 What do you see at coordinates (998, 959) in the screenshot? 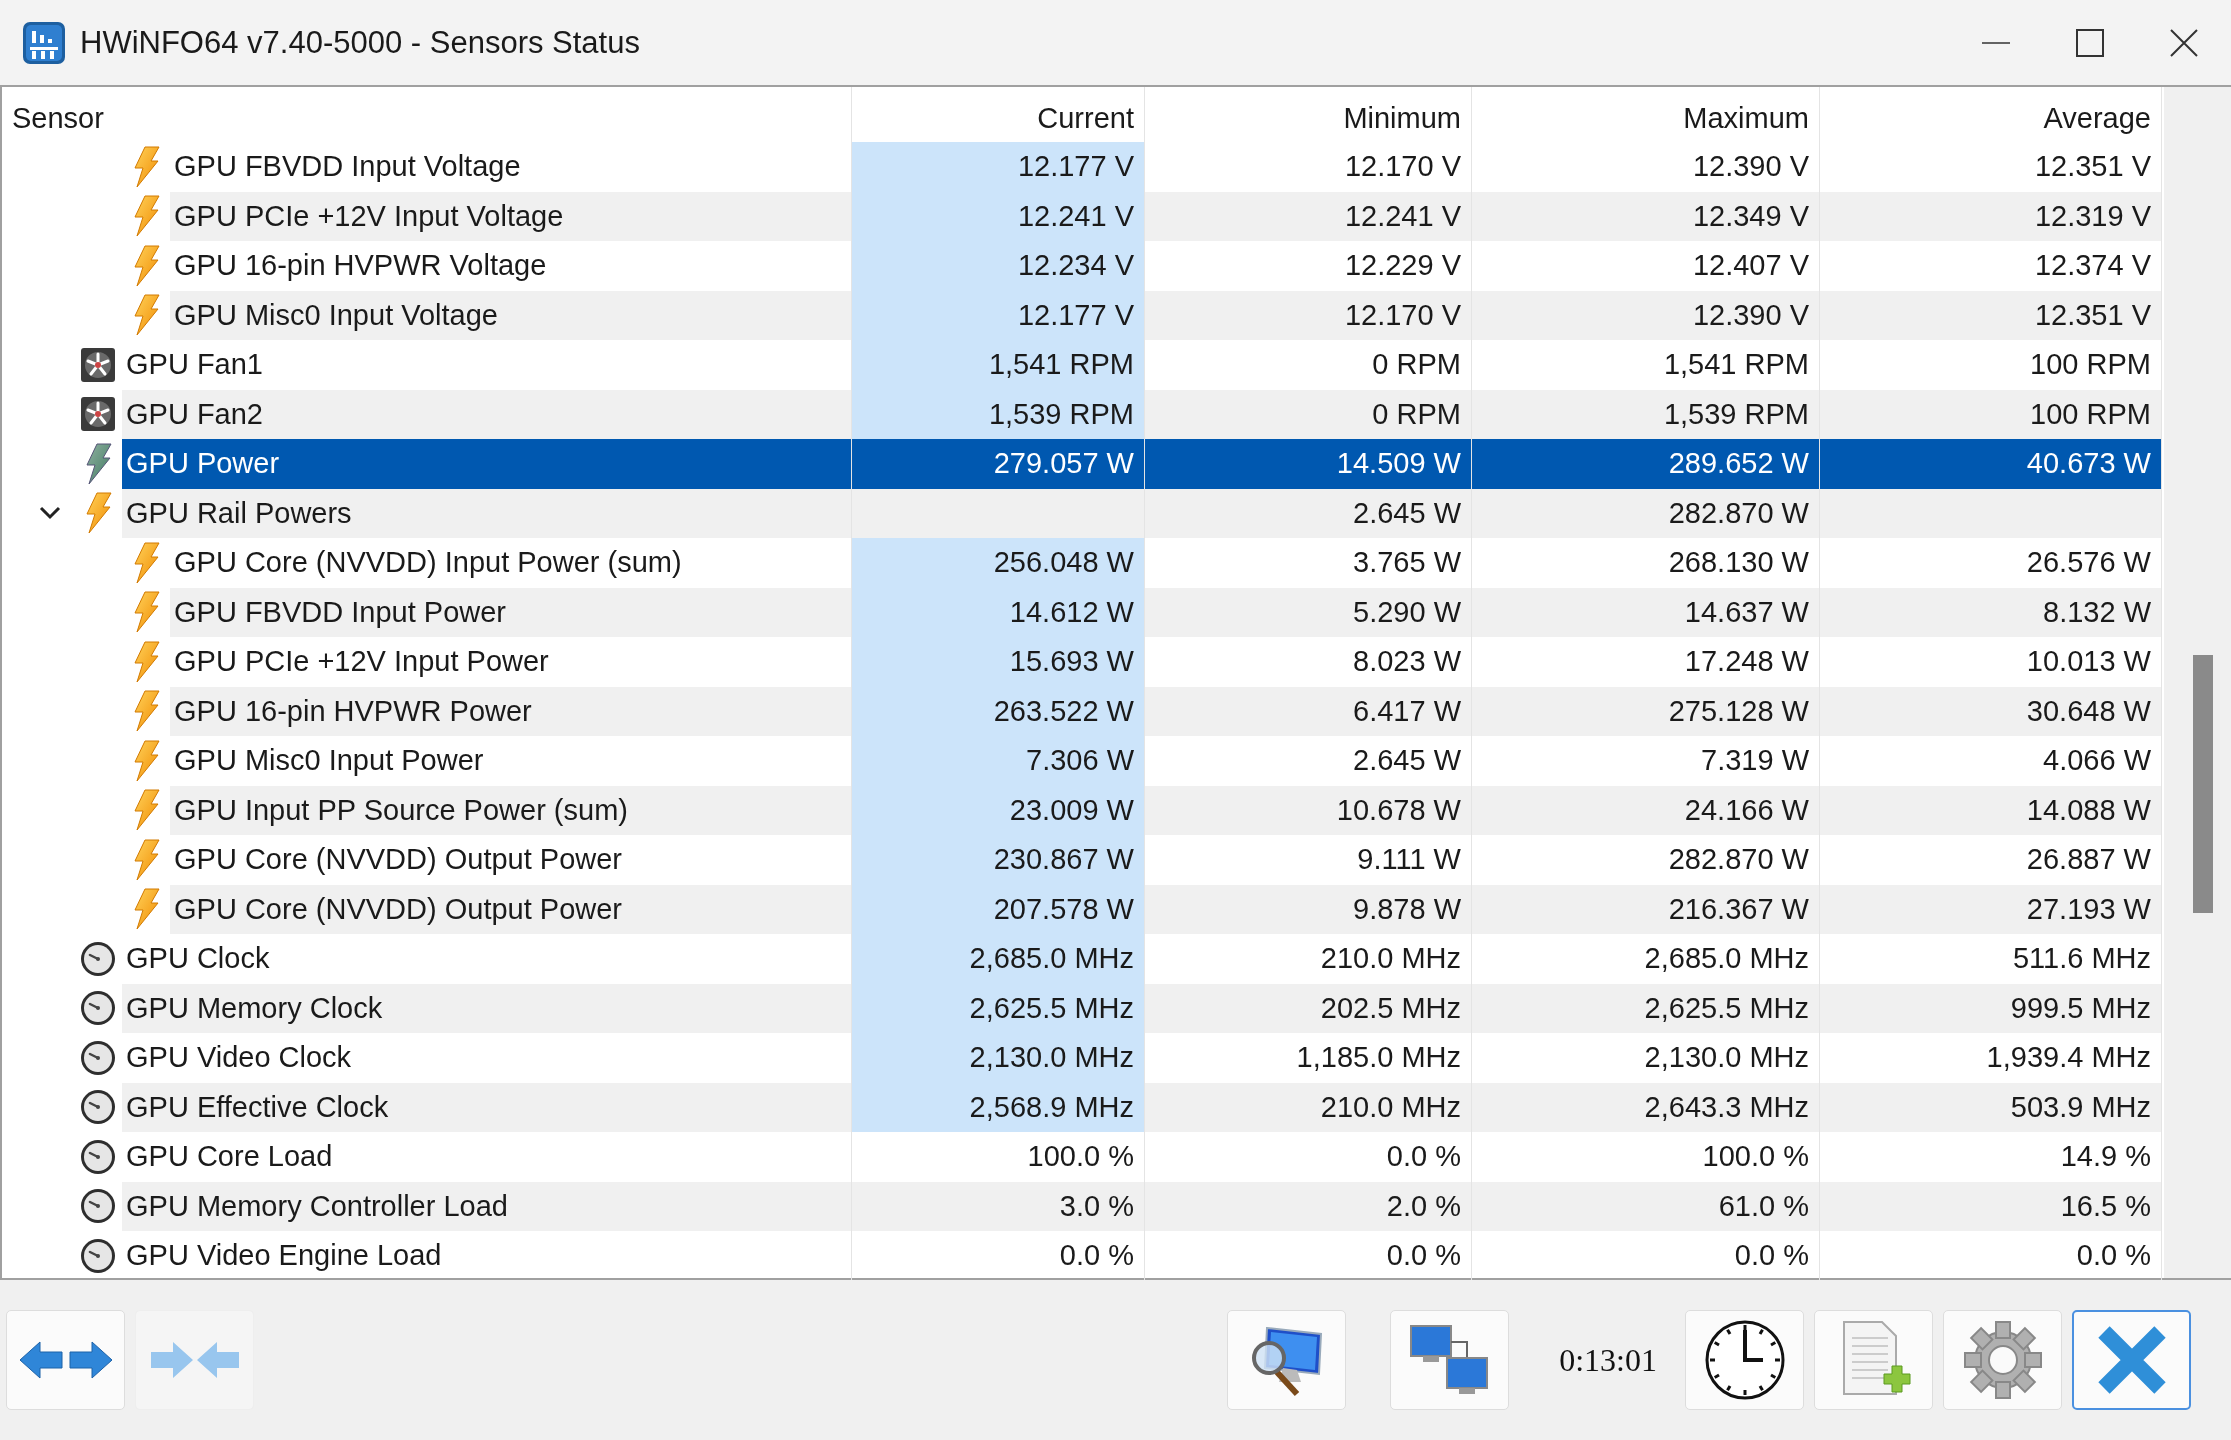
I see `current-value: 2,685.0 MHz` at bounding box center [998, 959].